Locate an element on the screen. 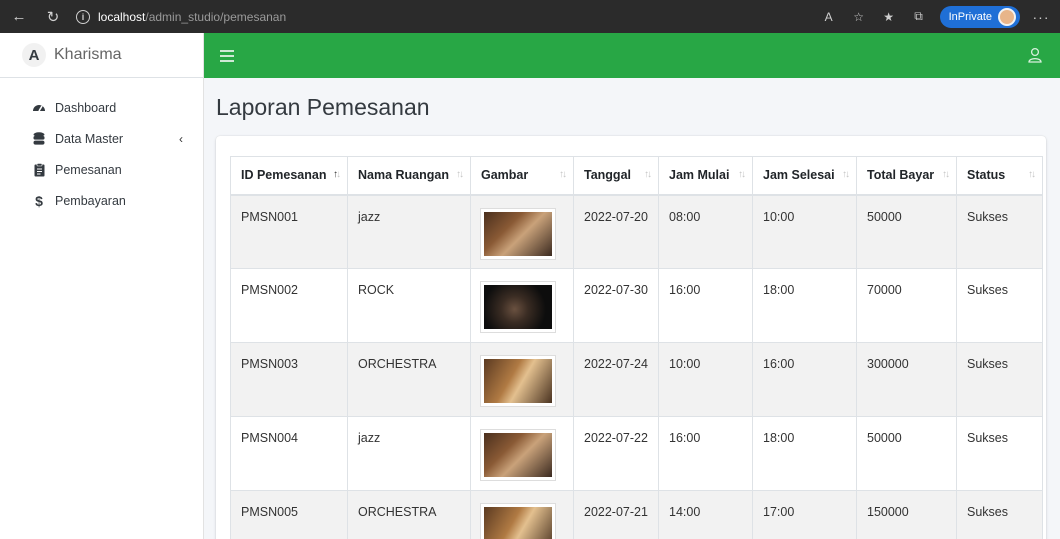 The height and width of the screenshot is (539, 1060). col-total-bayar: Total Bayar ↑↓ is located at coordinates (906, 176).